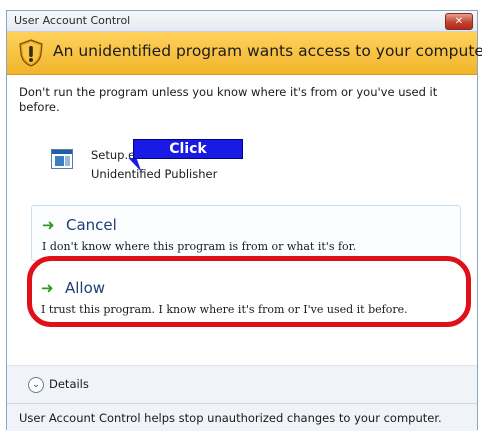 The width and height of the screenshot is (482, 434). What do you see at coordinates (72, 20) in the screenshot?
I see `window-title: User Account Control` at bounding box center [72, 20].